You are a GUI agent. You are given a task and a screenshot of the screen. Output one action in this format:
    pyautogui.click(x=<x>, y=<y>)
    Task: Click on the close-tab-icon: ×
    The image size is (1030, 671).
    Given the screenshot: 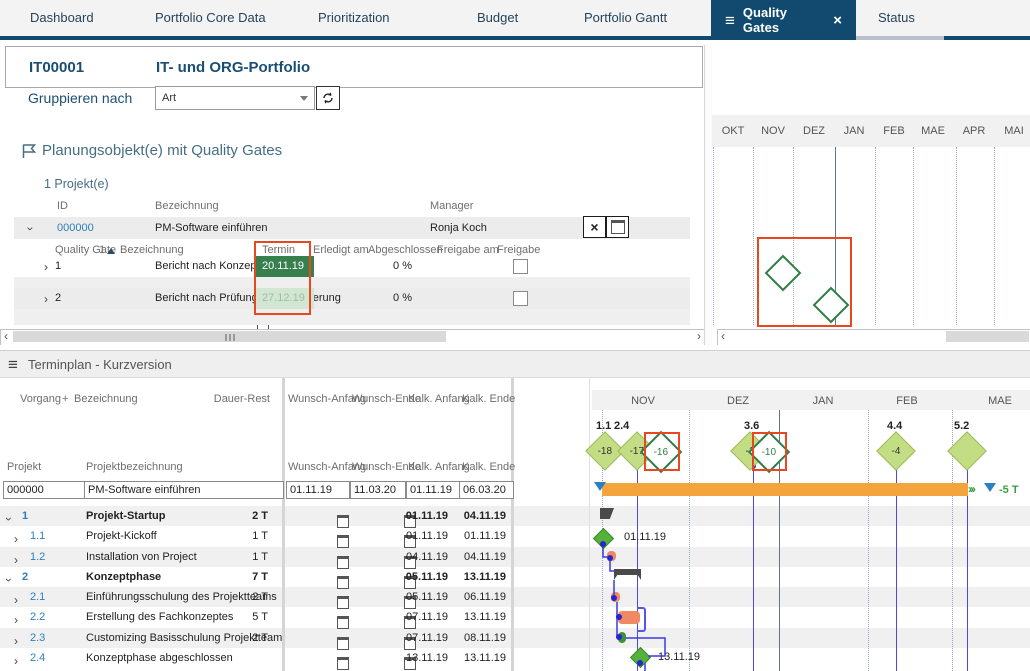 What is the action you would take?
    pyautogui.click(x=837, y=20)
    